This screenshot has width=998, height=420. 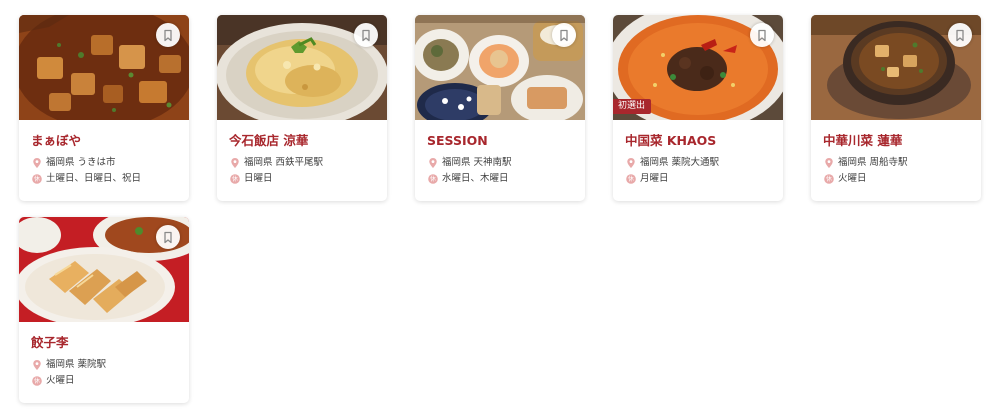 I want to click on restaurant-name: まぁぼや, so click(x=104, y=141).